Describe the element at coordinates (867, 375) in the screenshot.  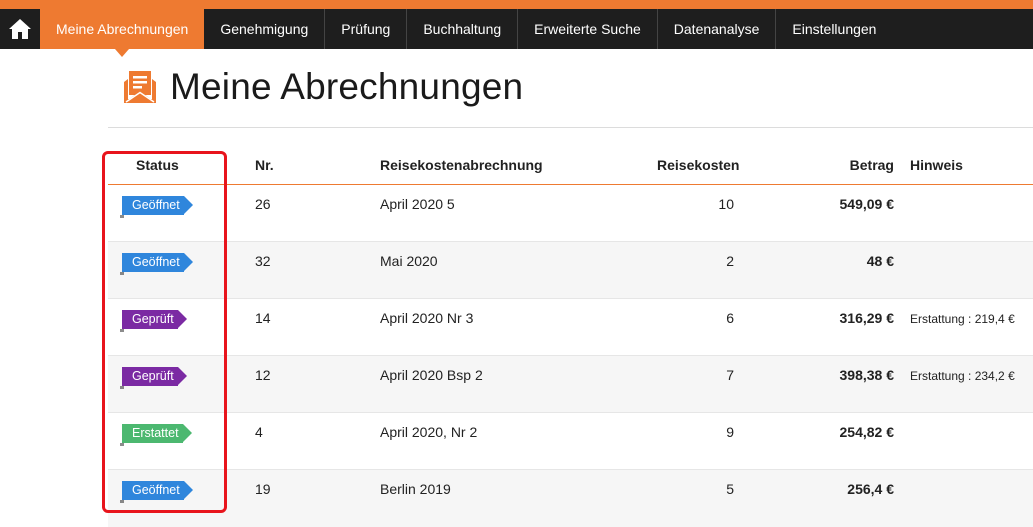
I see `row-amount: 398,38 €` at that location.